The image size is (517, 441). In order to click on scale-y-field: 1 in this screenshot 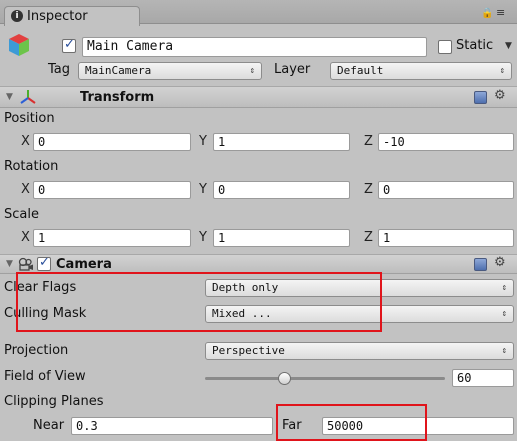, I will do `click(281, 238)`.